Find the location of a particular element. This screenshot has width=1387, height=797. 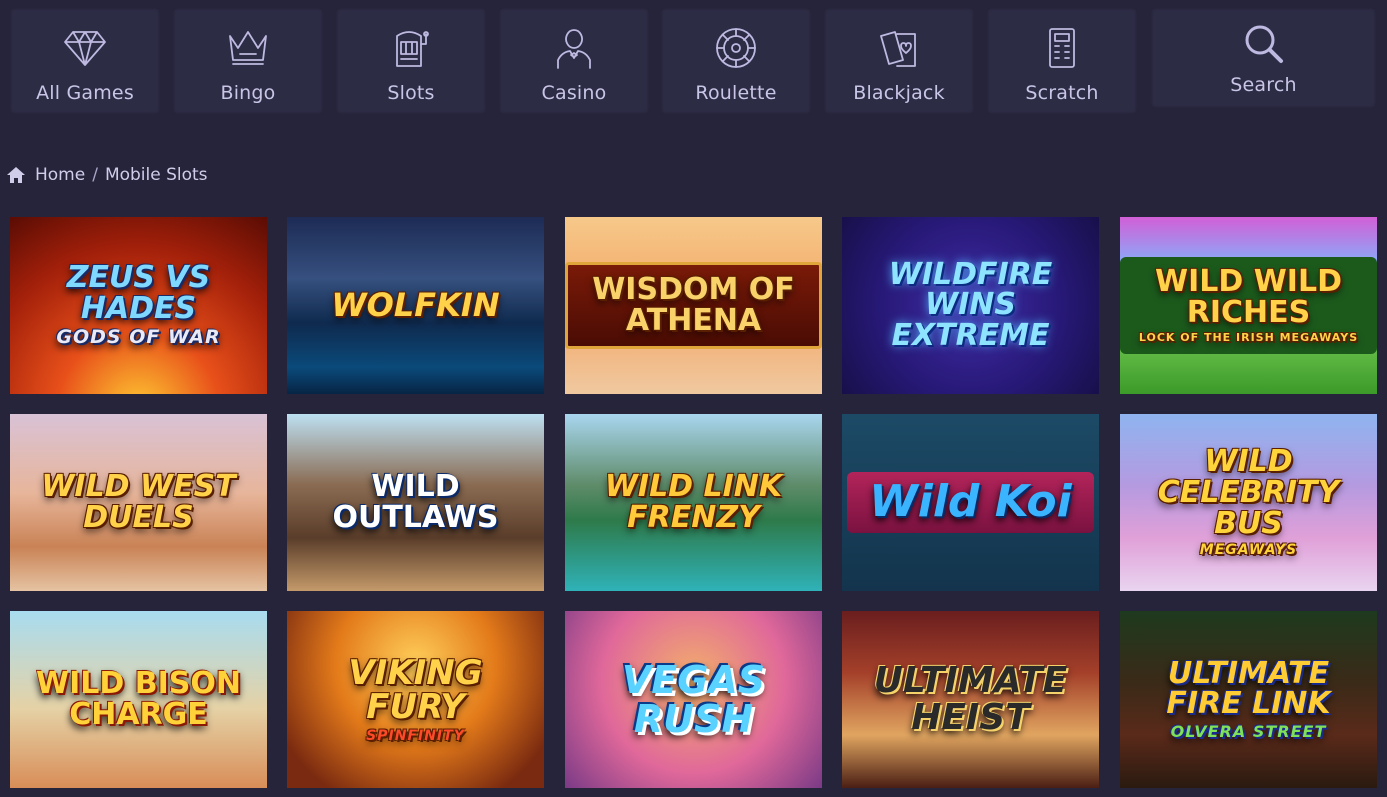

game-tile: WISDOM OF ATHENA is located at coordinates (693, 305).